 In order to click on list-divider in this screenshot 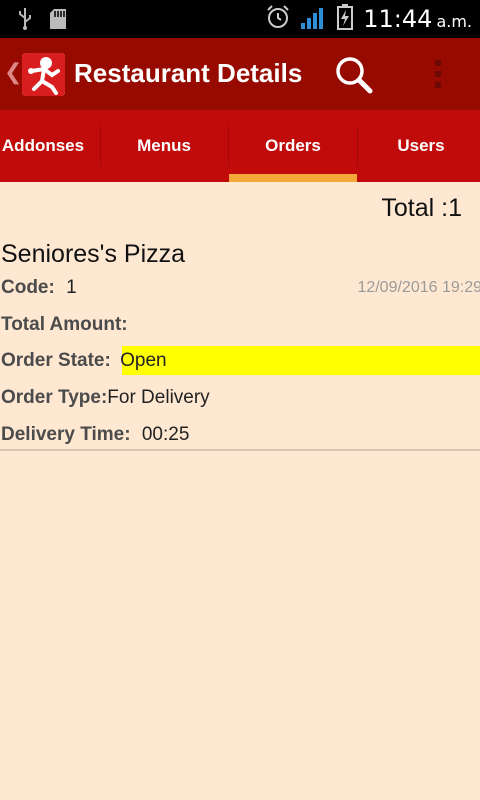, I will do `click(240, 450)`.